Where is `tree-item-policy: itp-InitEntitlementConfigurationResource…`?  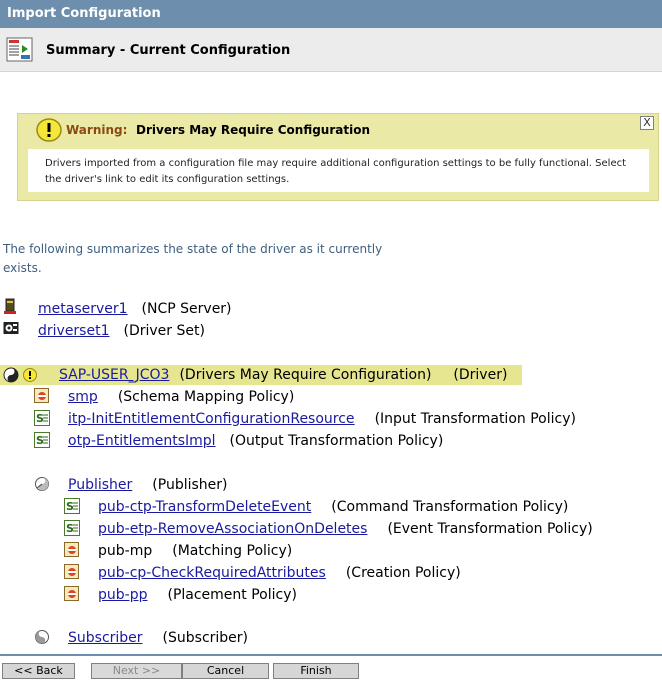
tree-item-policy: itp-InitEntitlementConfigurationResource… is located at coordinates (322, 419).